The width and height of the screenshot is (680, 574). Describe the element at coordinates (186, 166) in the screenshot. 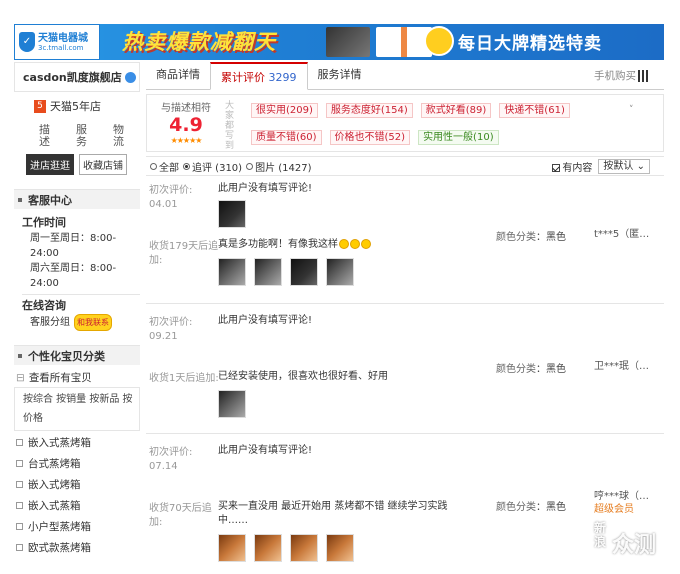

I see `radio-append` at that location.